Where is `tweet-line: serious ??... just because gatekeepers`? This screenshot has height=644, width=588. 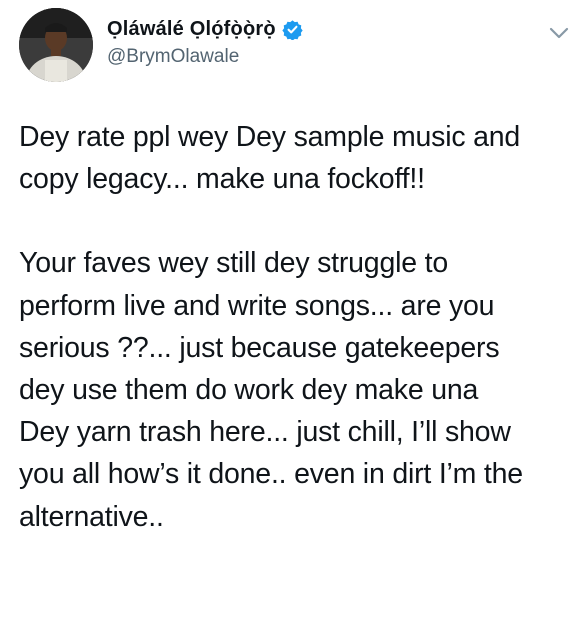
tweet-line: serious ??... just because gatekeepers is located at coordinates (259, 347).